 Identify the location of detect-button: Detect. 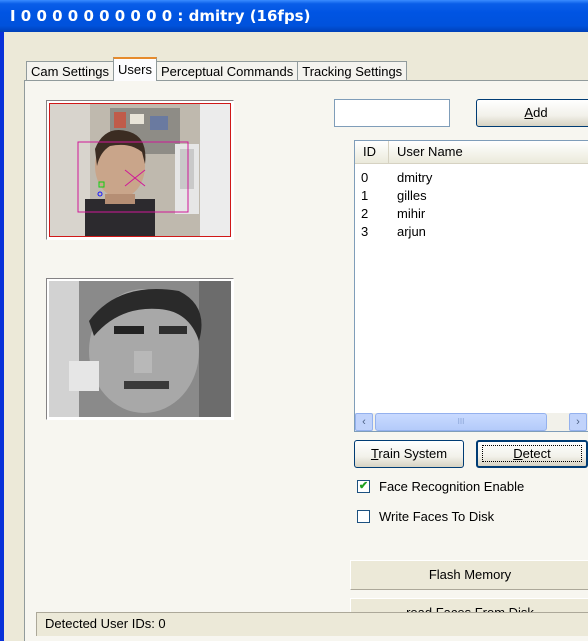
(532, 454).